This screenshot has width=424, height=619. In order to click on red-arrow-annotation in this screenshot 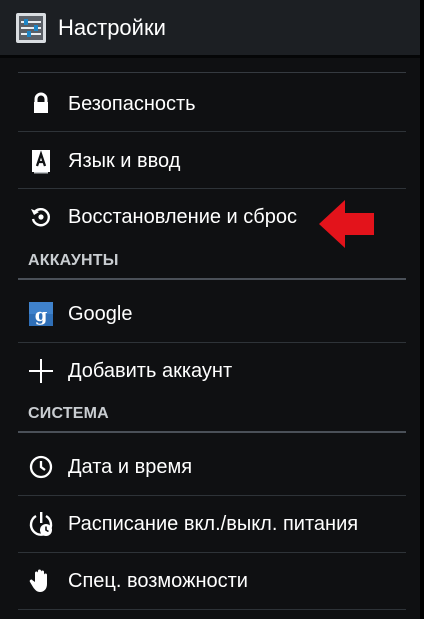, I will do `click(346, 224)`.